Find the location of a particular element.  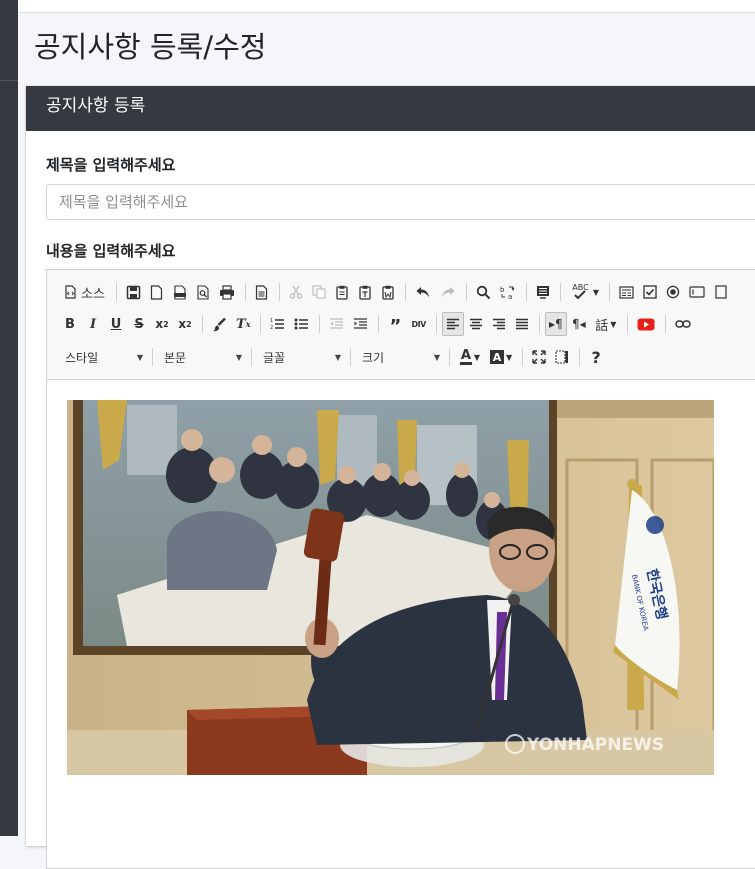

ltr-icon: ▸¶ is located at coordinates (555, 324).